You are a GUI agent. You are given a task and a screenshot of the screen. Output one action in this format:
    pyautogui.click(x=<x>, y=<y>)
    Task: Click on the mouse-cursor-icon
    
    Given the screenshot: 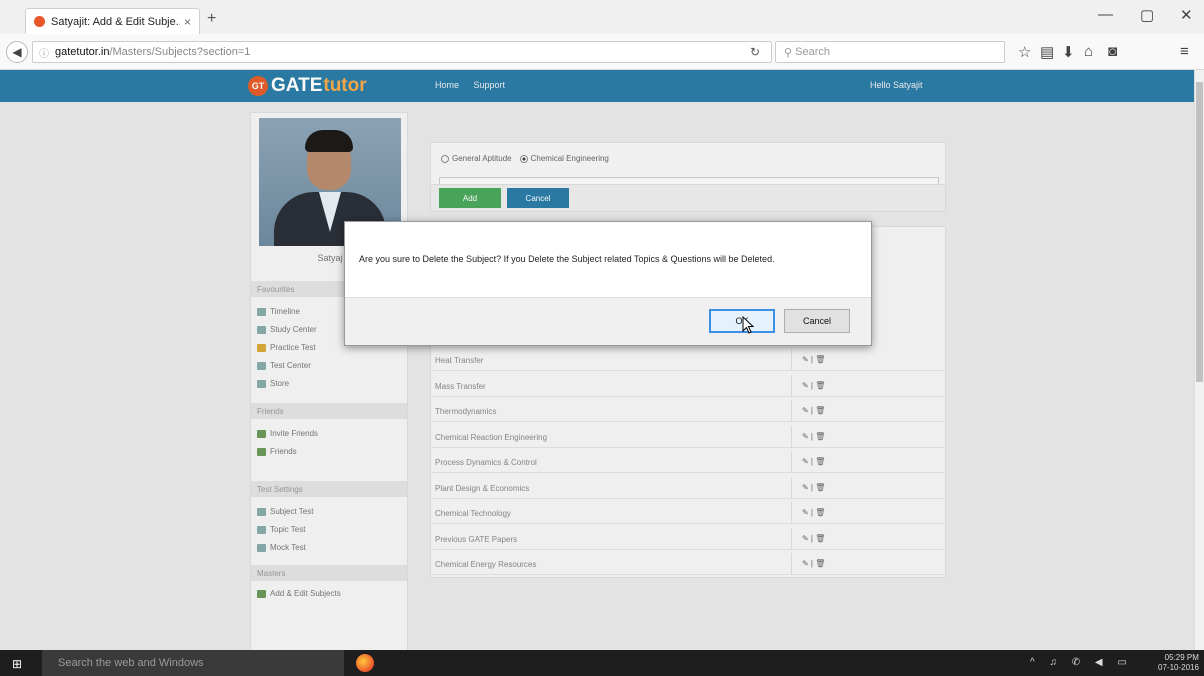 What is the action you would take?
    pyautogui.click(x=748, y=325)
    